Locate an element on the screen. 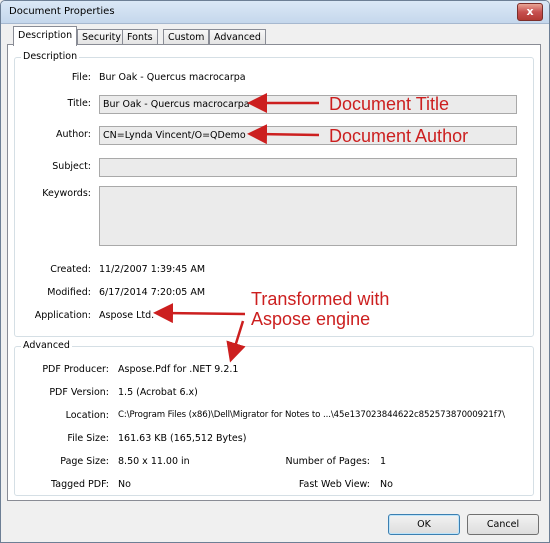  document-title-annotation: Document Title is located at coordinates (389, 104).